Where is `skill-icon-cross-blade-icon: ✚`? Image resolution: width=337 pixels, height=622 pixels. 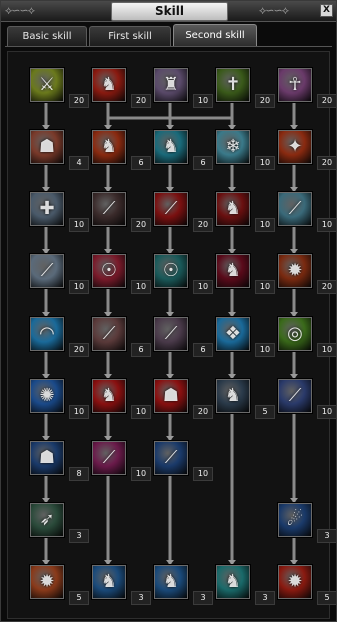 skill-icon-cross-blade-icon: ✚ is located at coordinates (47, 209).